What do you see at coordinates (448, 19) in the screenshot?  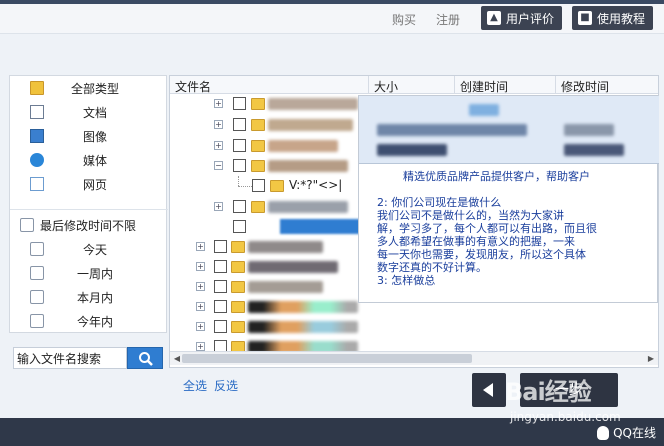 I see `register-link: 注册` at bounding box center [448, 19].